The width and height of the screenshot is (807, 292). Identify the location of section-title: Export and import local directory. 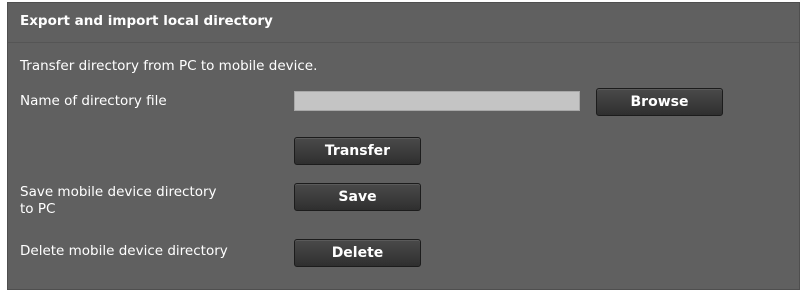
(146, 21).